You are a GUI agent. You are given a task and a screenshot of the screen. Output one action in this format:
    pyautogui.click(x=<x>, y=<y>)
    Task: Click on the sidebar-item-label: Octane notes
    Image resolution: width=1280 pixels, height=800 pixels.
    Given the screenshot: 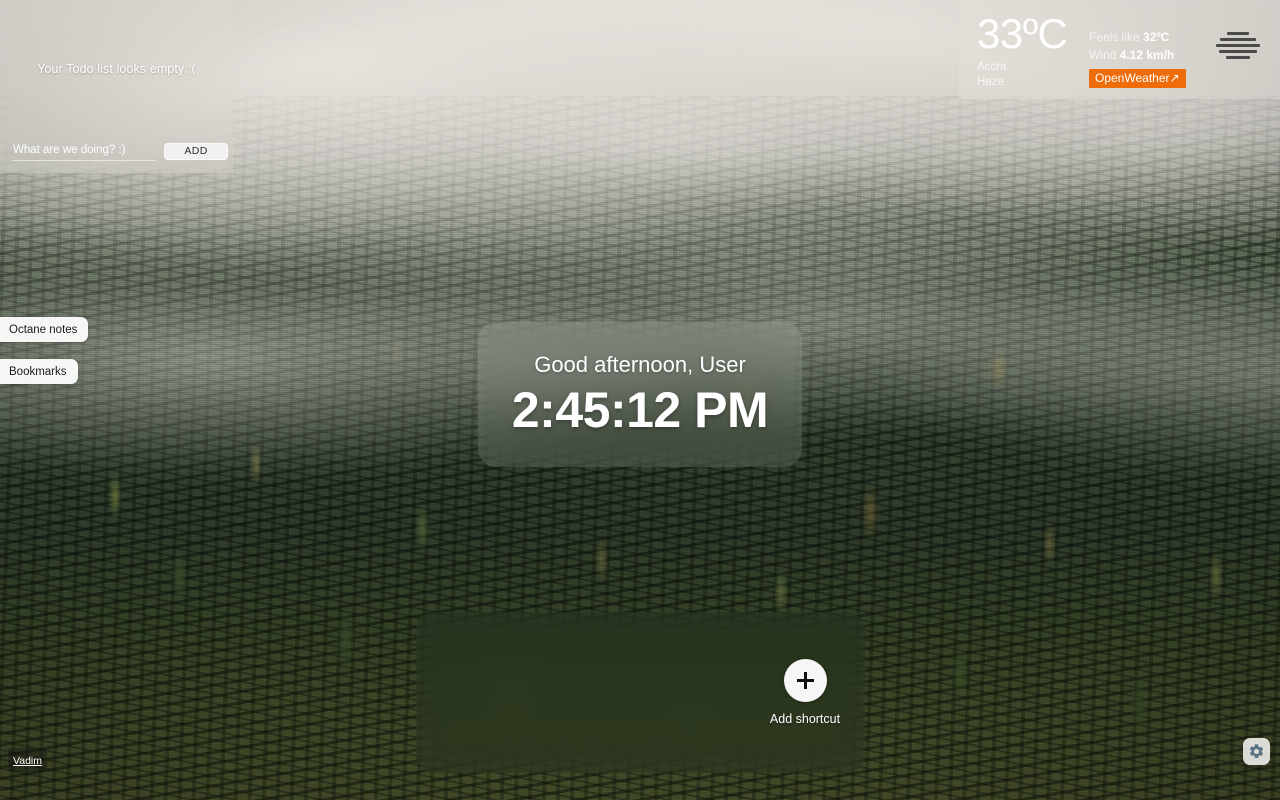 What is the action you would take?
    pyautogui.click(x=43, y=329)
    